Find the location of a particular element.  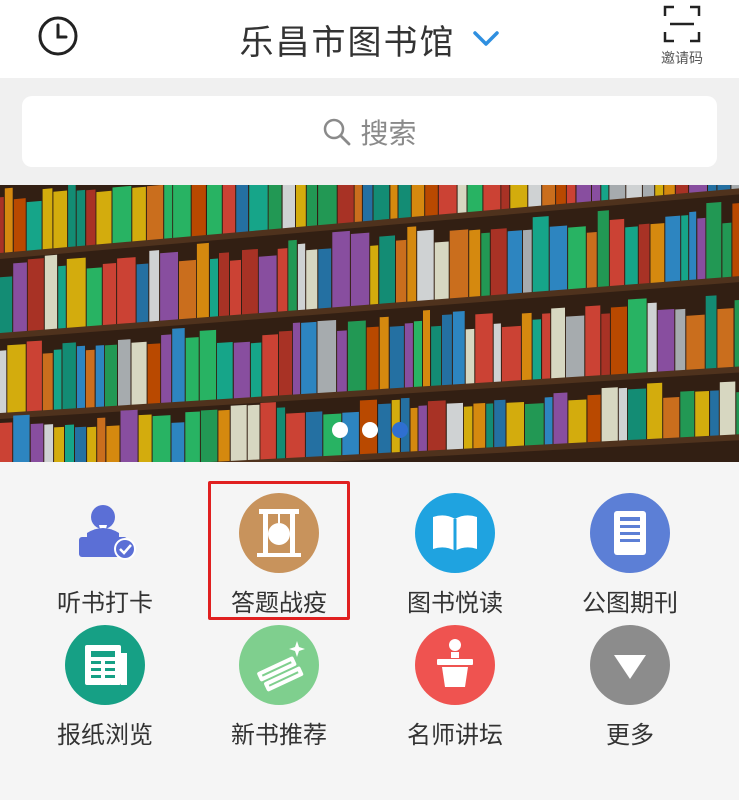

grid-item-label: 公图期刊 is located at coordinates (630, 603).